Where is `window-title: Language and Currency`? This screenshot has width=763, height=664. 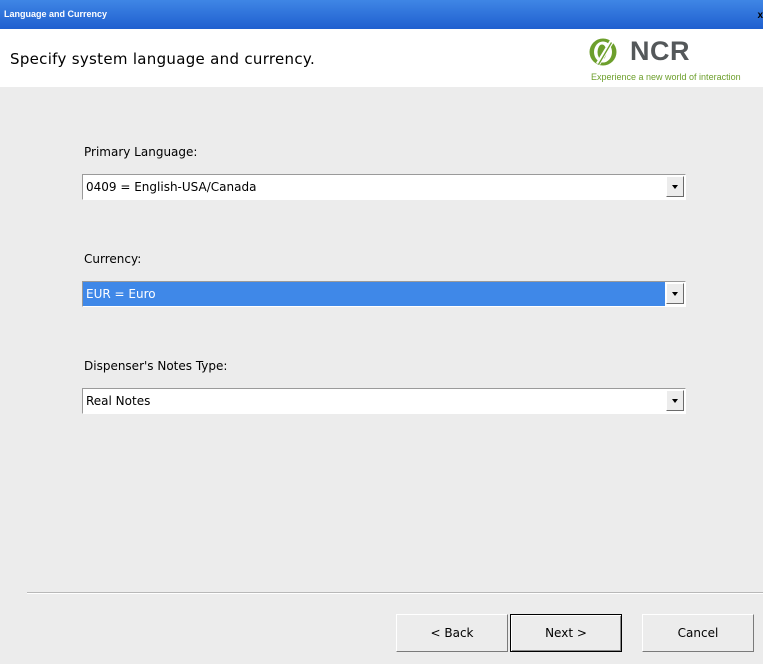
window-title: Language and Currency is located at coordinates (56, 14).